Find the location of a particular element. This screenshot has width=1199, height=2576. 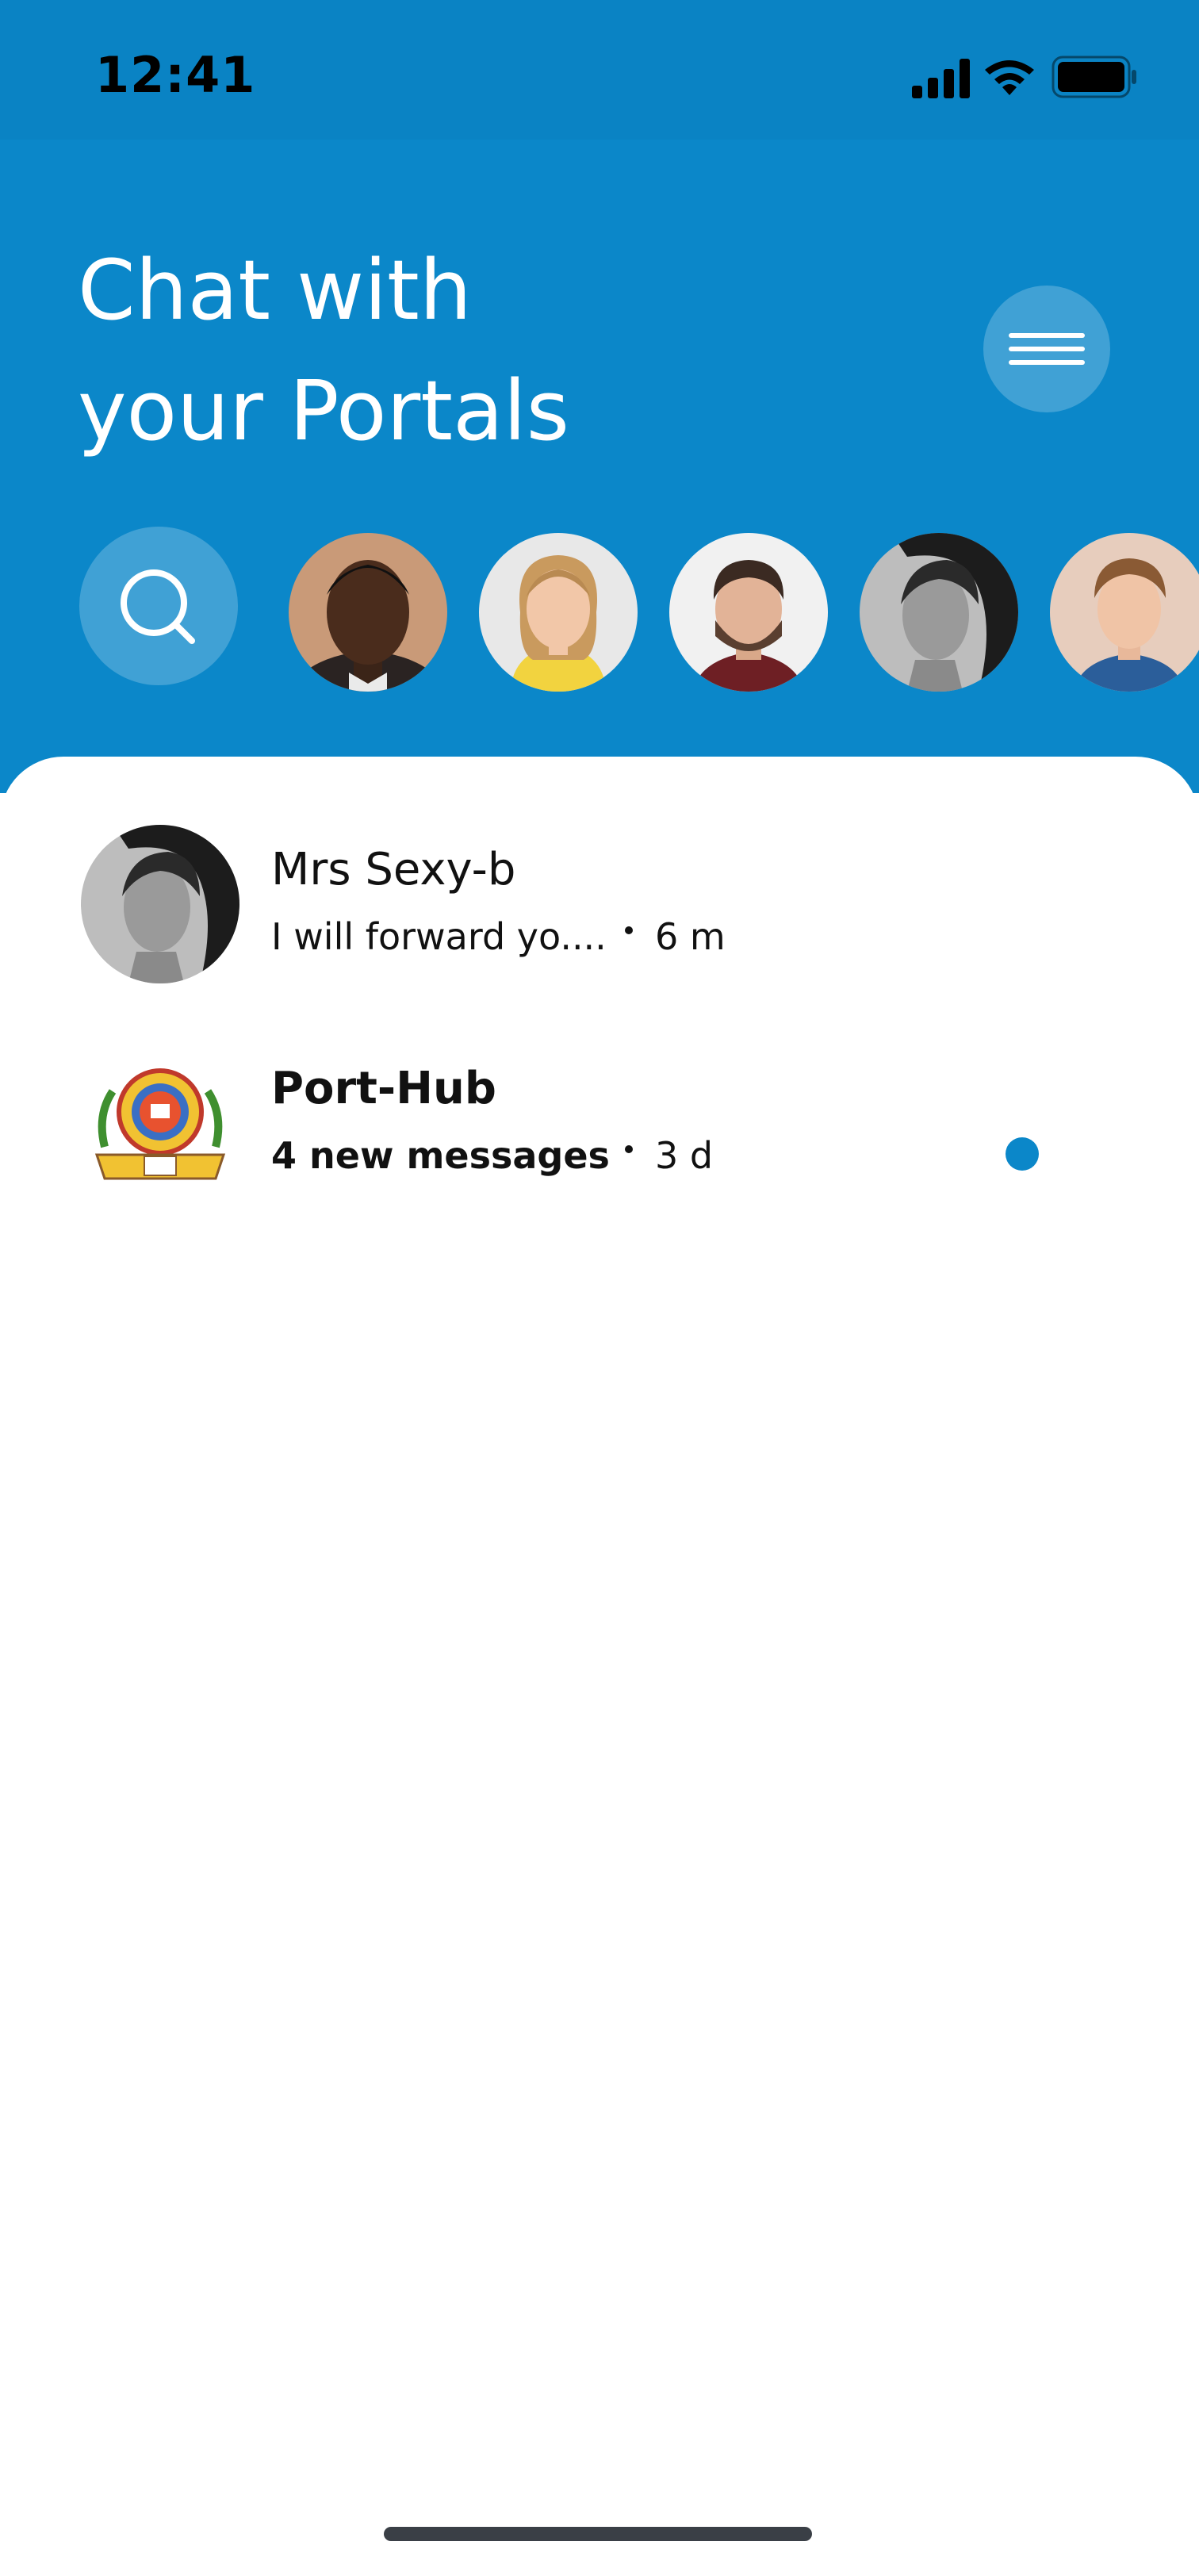

battery-icon is located at coordinates (1094, 77).